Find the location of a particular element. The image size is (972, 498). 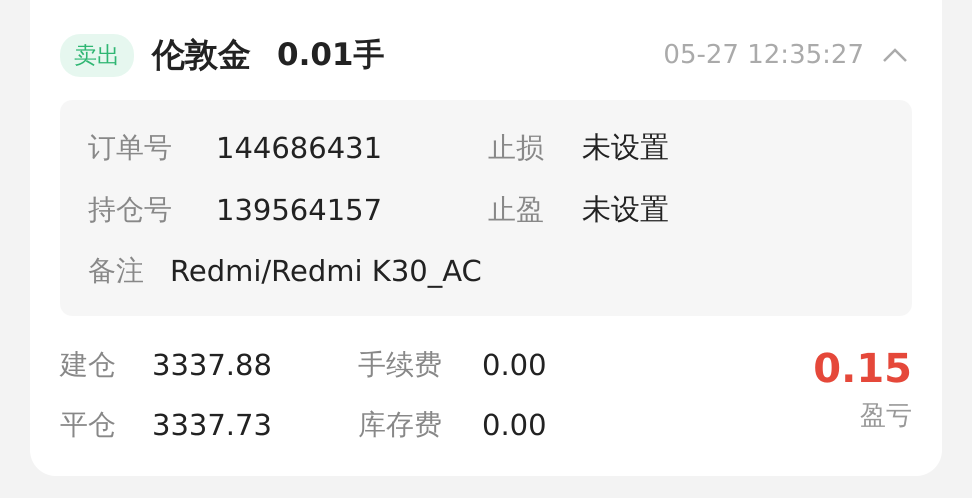

symbol-title: 伦敦金 is located at coordinates (201, 55).